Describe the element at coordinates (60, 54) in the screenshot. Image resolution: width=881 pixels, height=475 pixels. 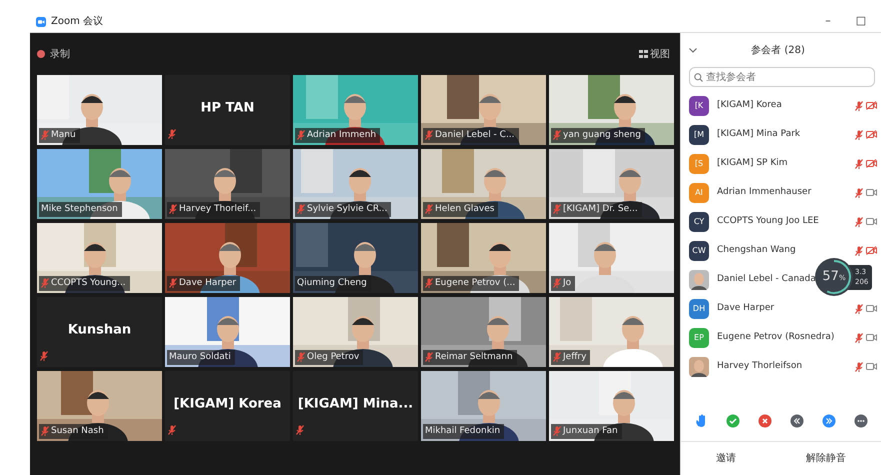
I see `record-button: 录制` at that location.